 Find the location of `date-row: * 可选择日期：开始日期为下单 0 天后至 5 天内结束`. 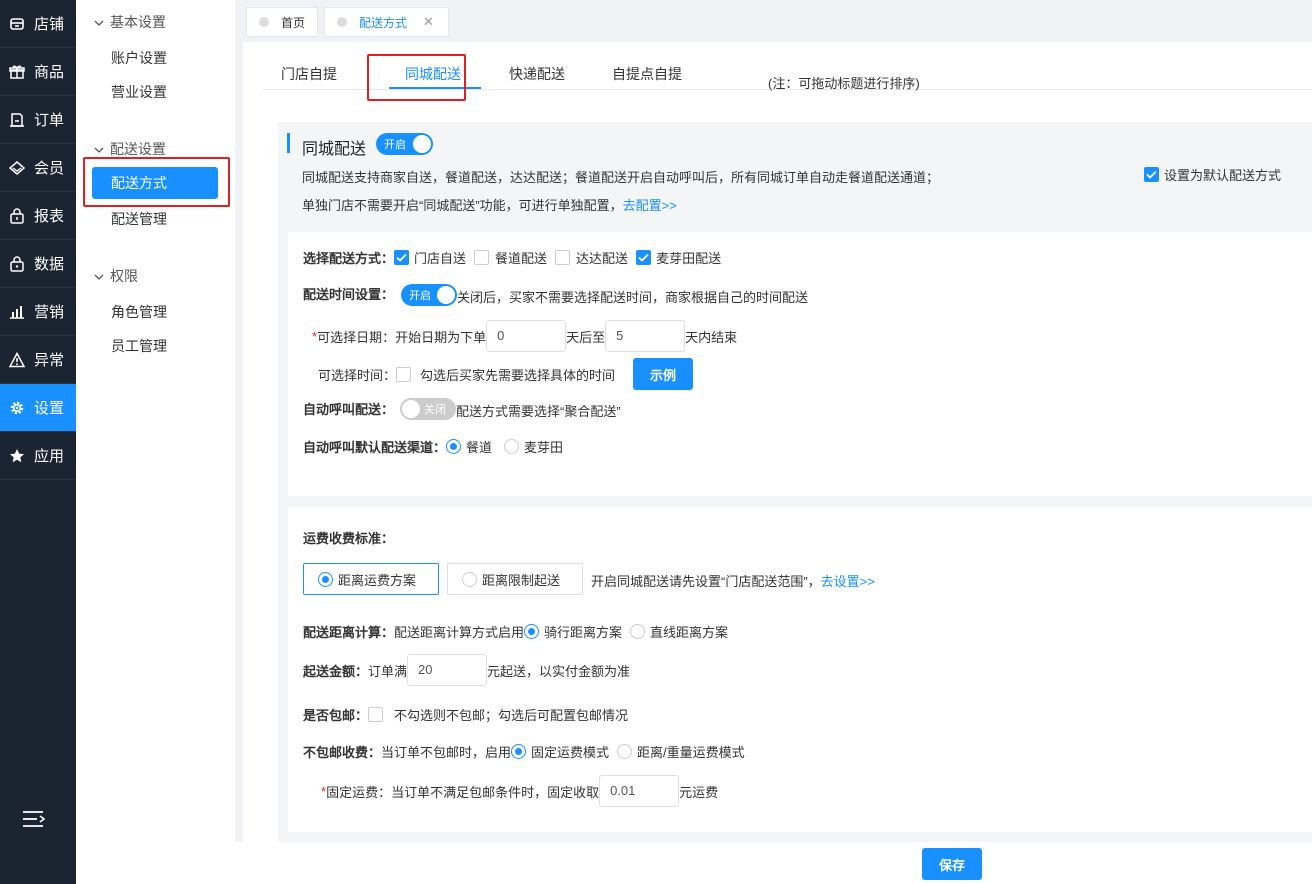

date-row: * 可选择日期：开始日期为下单 0 天后至 5 天内结束 is located at coordinates (524, 336).